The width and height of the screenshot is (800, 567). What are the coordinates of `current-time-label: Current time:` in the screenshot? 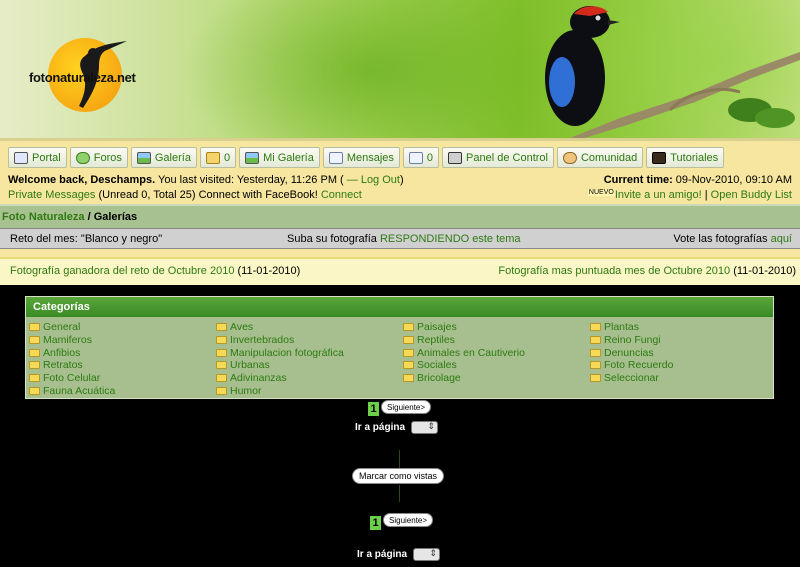 It's located at (638, 180).